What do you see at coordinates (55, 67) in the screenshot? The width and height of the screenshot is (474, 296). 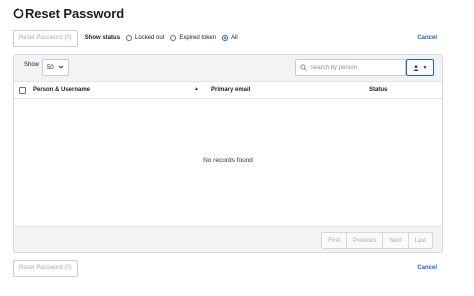 I see `page-size-select: 50` at bounding box center [55, 67].